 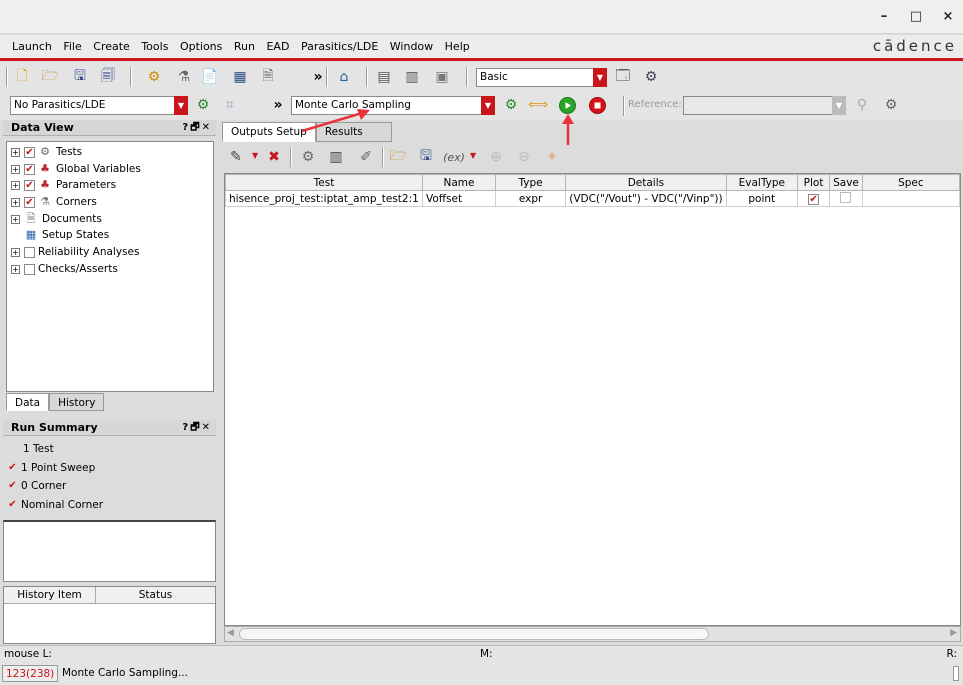 What do you see at coordinates (911, 198) in the screenshot?
I see `cell-spec` at bounding box center [911, 198].